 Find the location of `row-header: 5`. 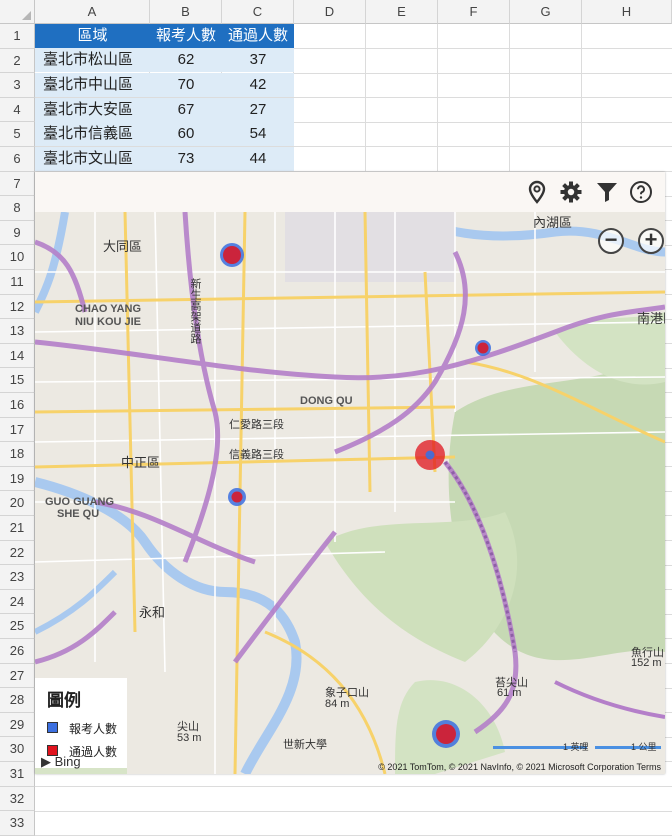

row-header: 5 is located at coordinates (17, 134).